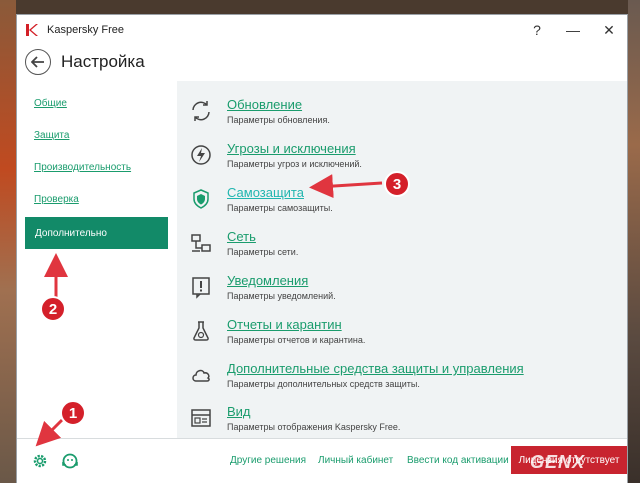 The image size is (640, 483). What do you see at coordinates (50, 103) in the screenshot?
I see `sidebar-item-general: Общие` at bounding box center [50, 103].